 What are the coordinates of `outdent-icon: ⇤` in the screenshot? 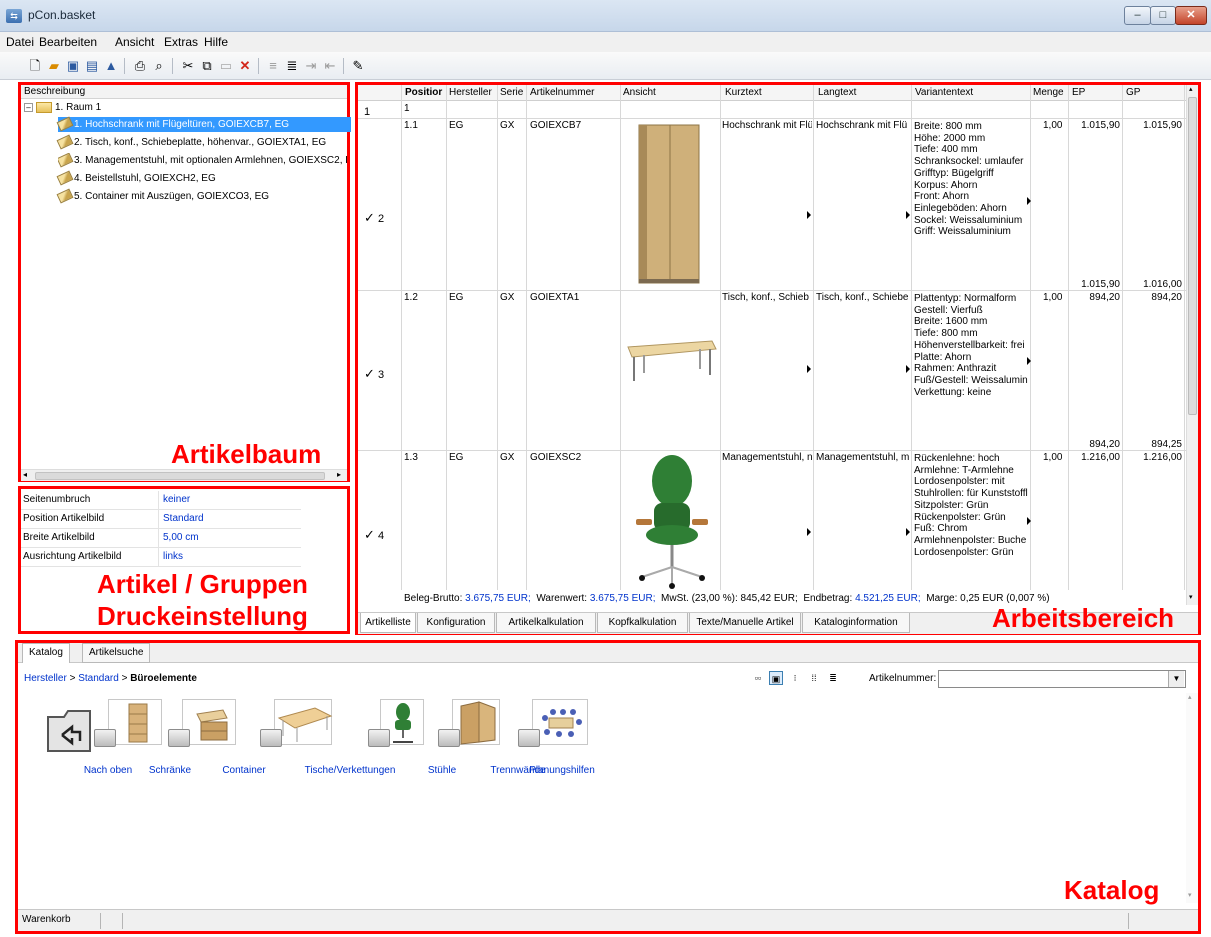 It's located at (330, 66).